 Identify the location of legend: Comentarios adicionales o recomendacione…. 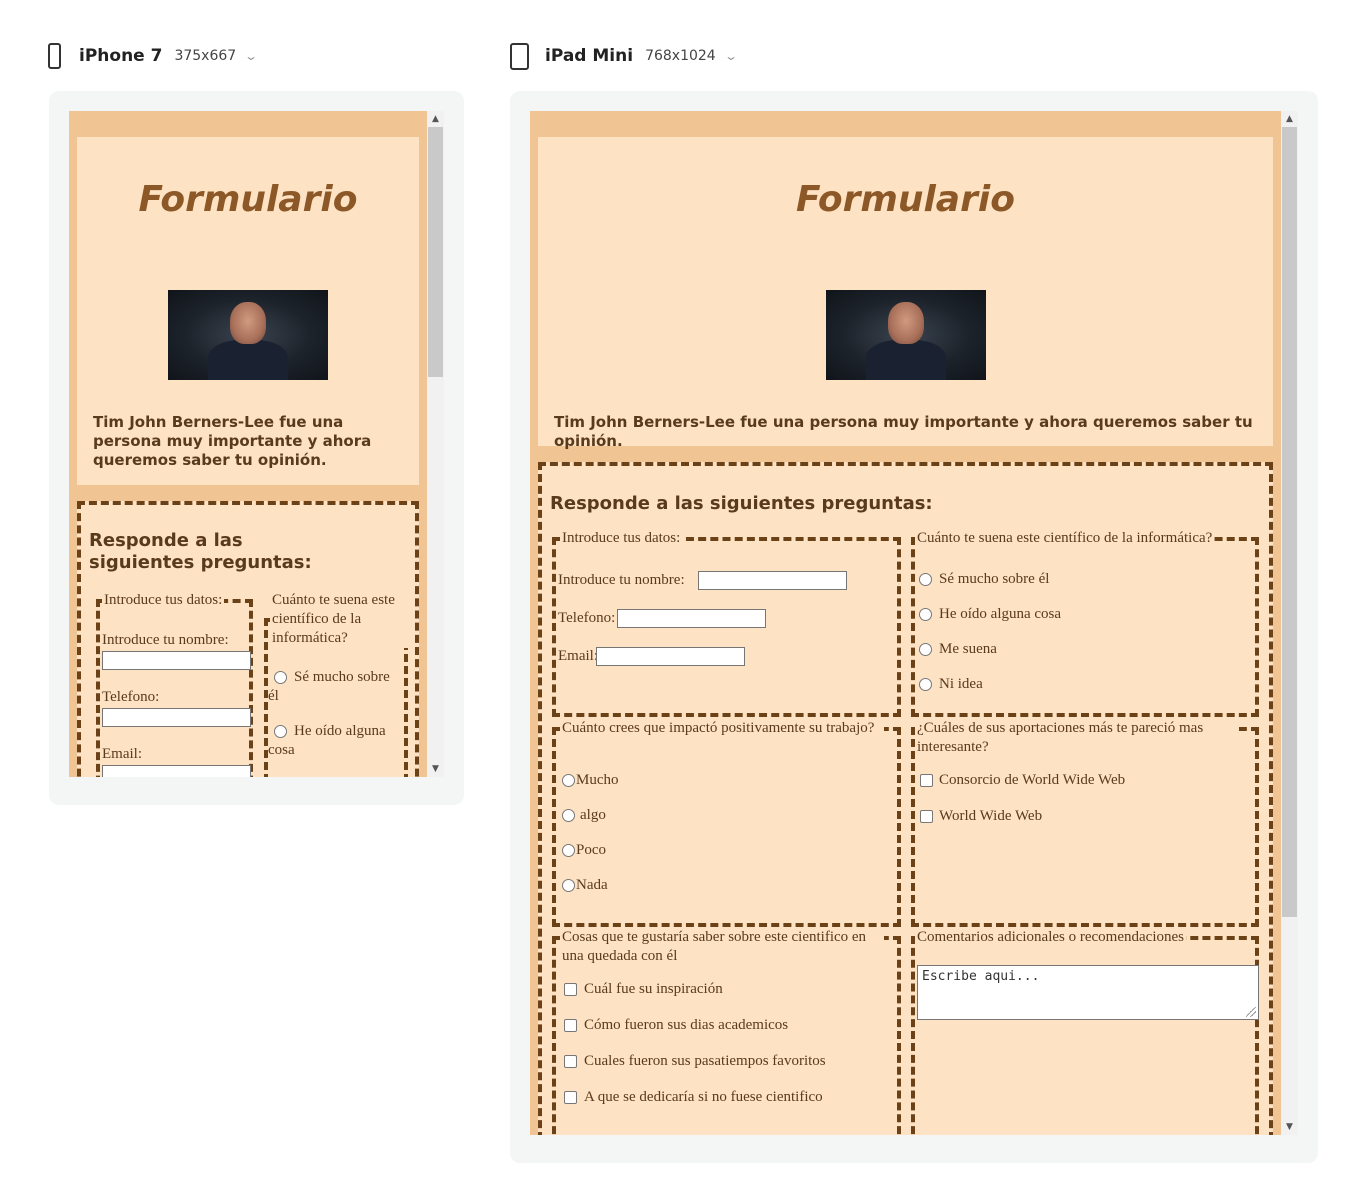
(1050, 937).